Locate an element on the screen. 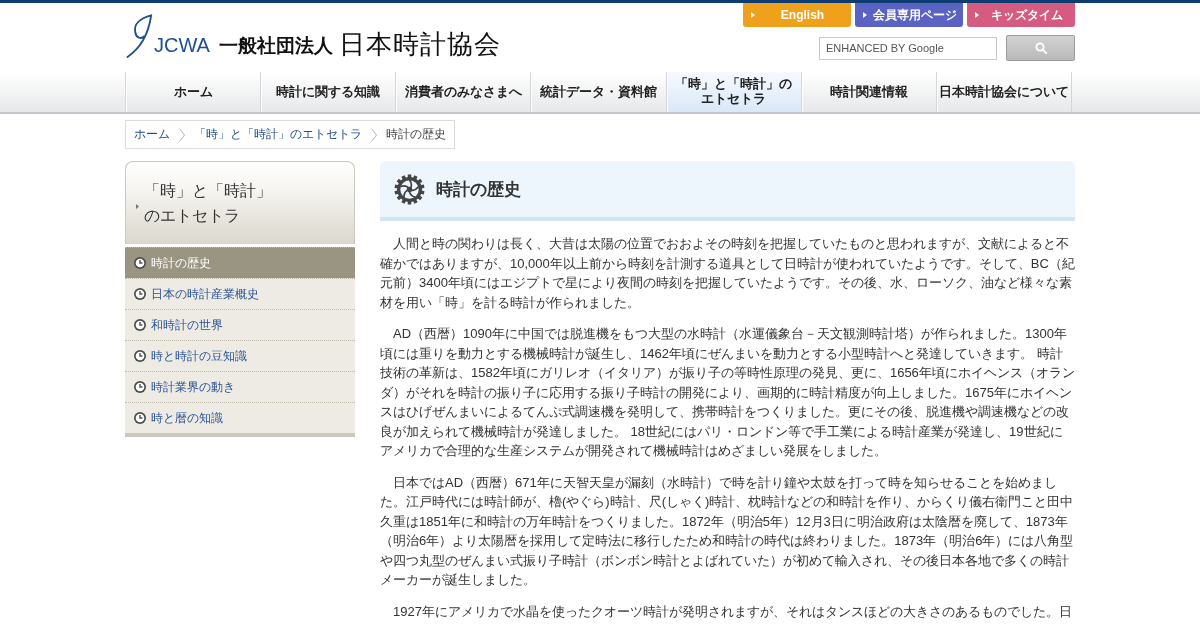 Image resolution: width=1200 pixels, height=630 pixels. nav-tab: 日本時計協会について is located at coordinates (1004, 92).